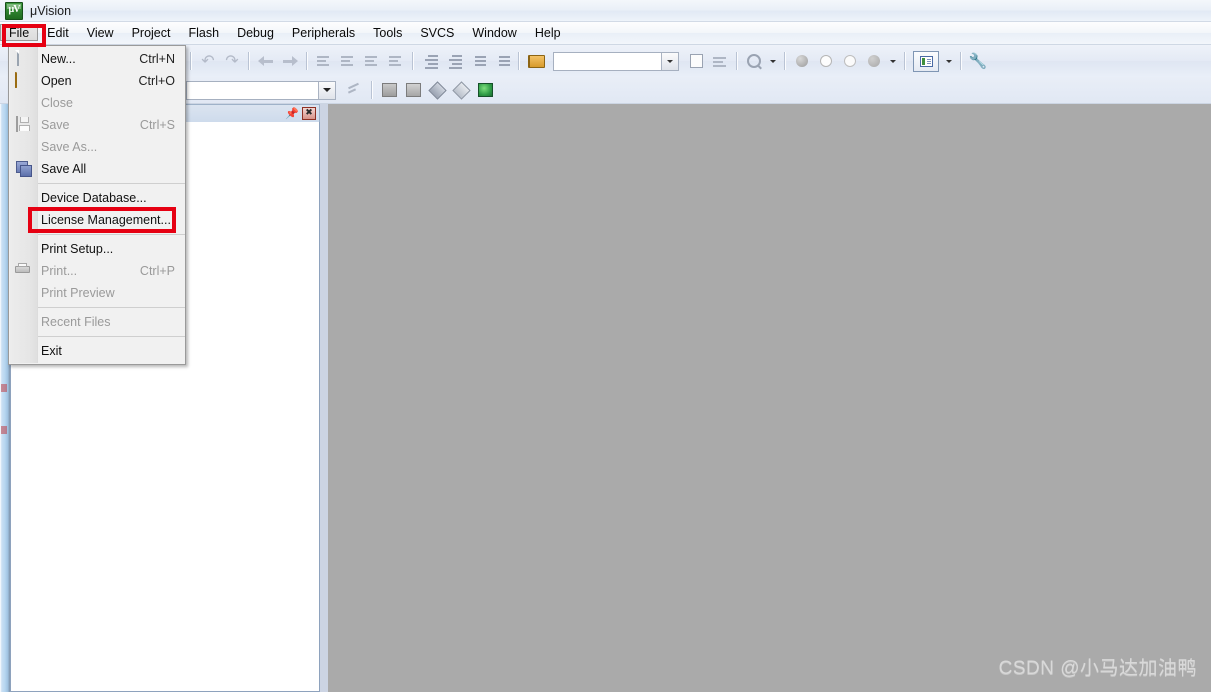 The image size is (1211, 692). Describe the element at coordinates (607, 61) in the screenshot. I see `target-combo-field` at that location.